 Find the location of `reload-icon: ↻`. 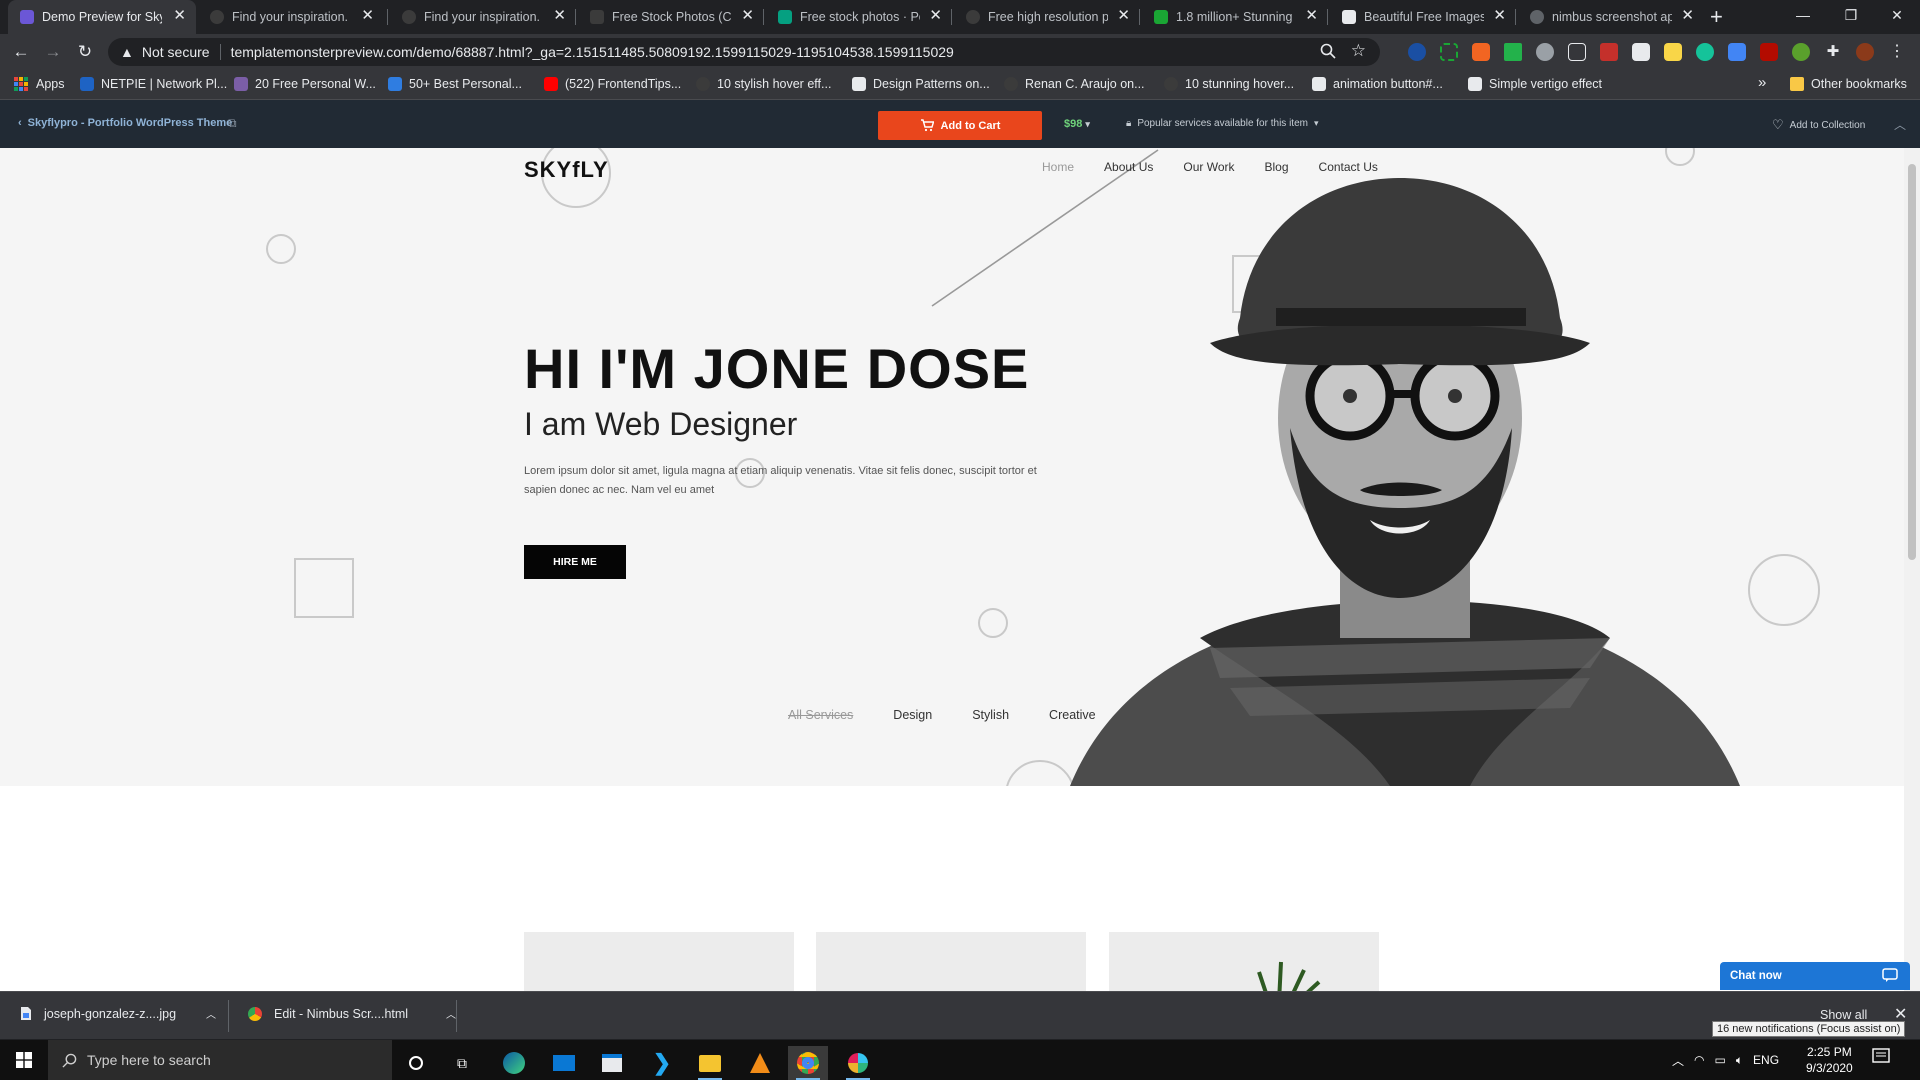

reload-icon: ↻ is located at coordinates (85, 52).